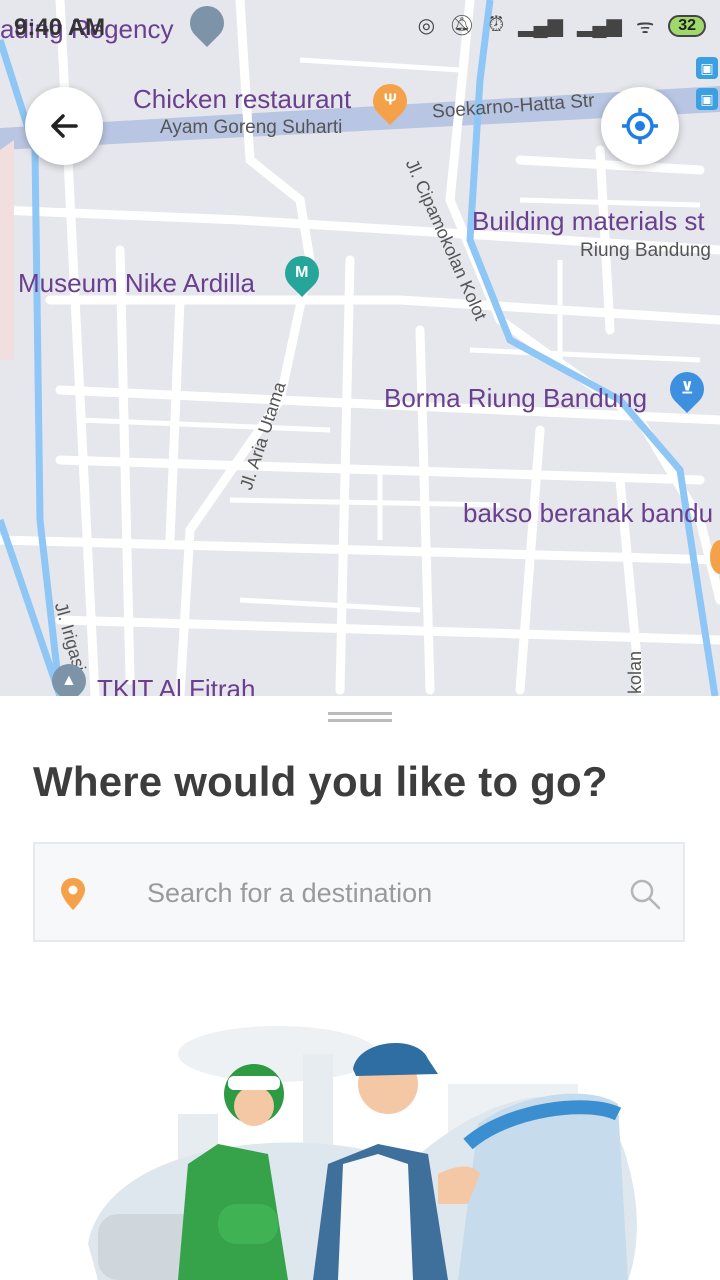  What do you see at coordinates (645, 894) in the screenshot?
I see `search-icon` at bounding box center [645, 894].